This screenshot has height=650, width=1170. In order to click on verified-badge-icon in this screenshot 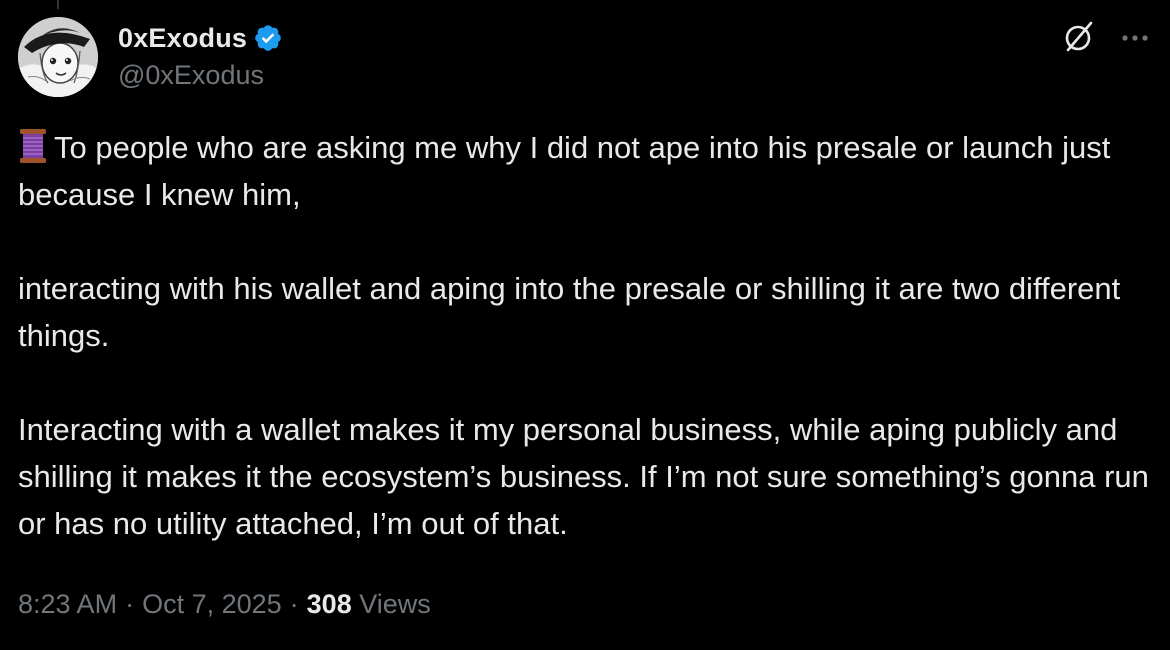, I will do `click(268, 38)`.